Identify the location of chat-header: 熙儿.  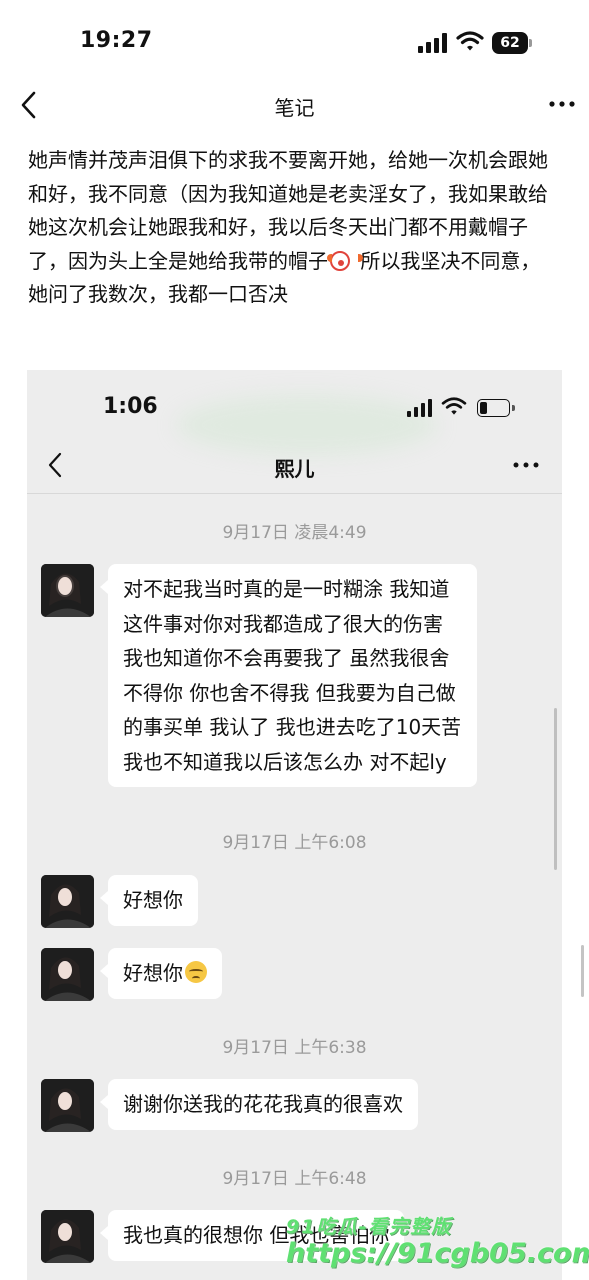
(294, 467).